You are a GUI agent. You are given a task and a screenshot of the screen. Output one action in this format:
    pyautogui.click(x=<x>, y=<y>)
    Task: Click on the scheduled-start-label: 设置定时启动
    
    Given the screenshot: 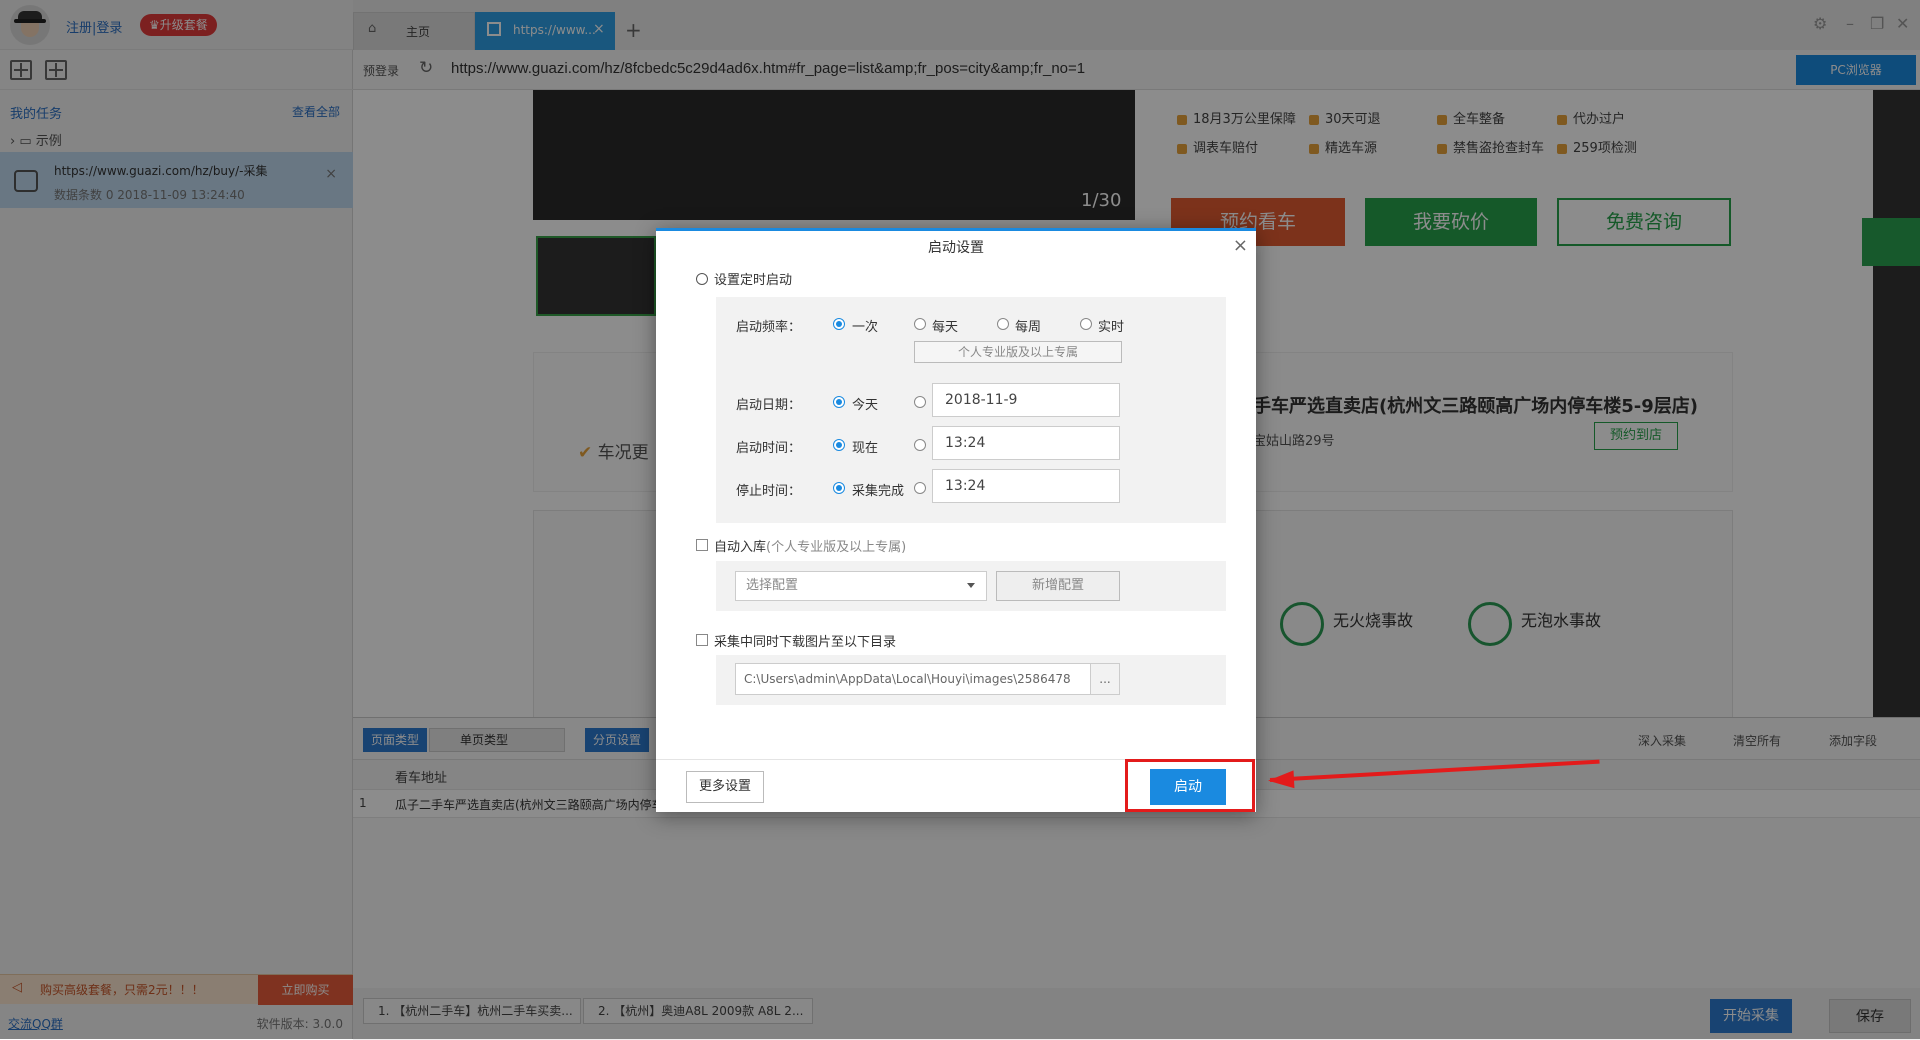 What is the action you would take?
    pyautogui.click(x=753, y=280)
    